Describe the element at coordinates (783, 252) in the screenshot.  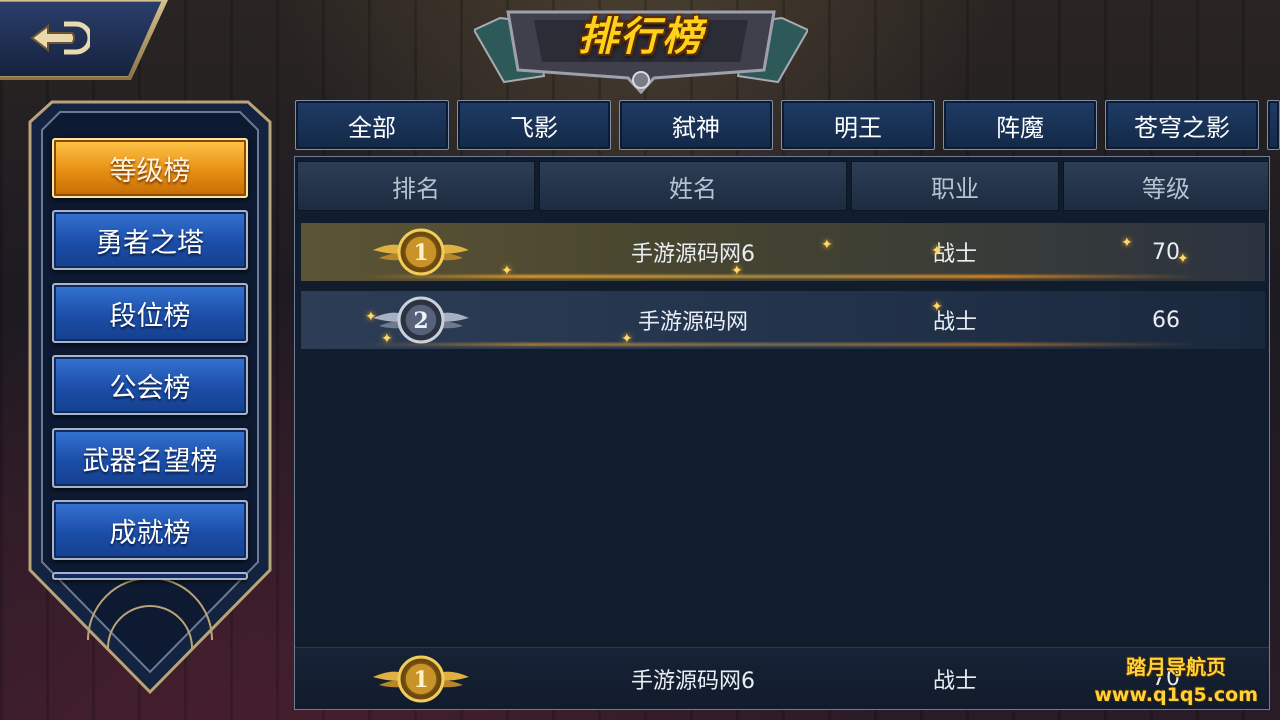
I see `table-row: 1 手游源码网6 战士 70 ✦ ✦ ✦ ✦ ✦ ✦` at that location.